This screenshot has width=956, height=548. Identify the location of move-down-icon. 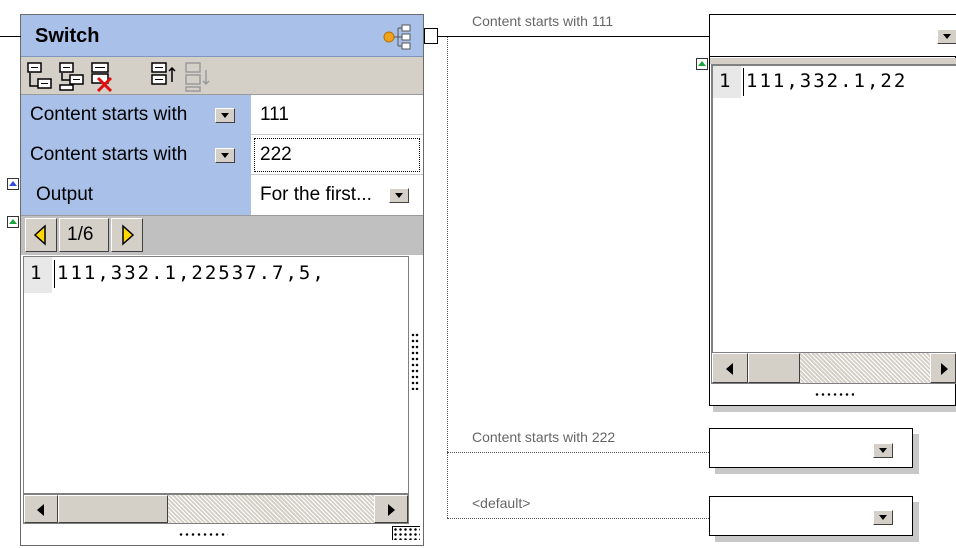
(198, 76).